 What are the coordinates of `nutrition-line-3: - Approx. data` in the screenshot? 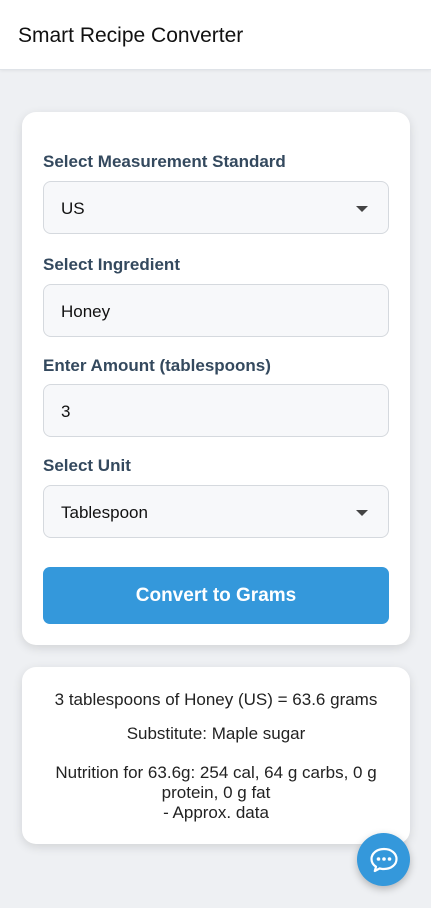 It's located at (216, 812).